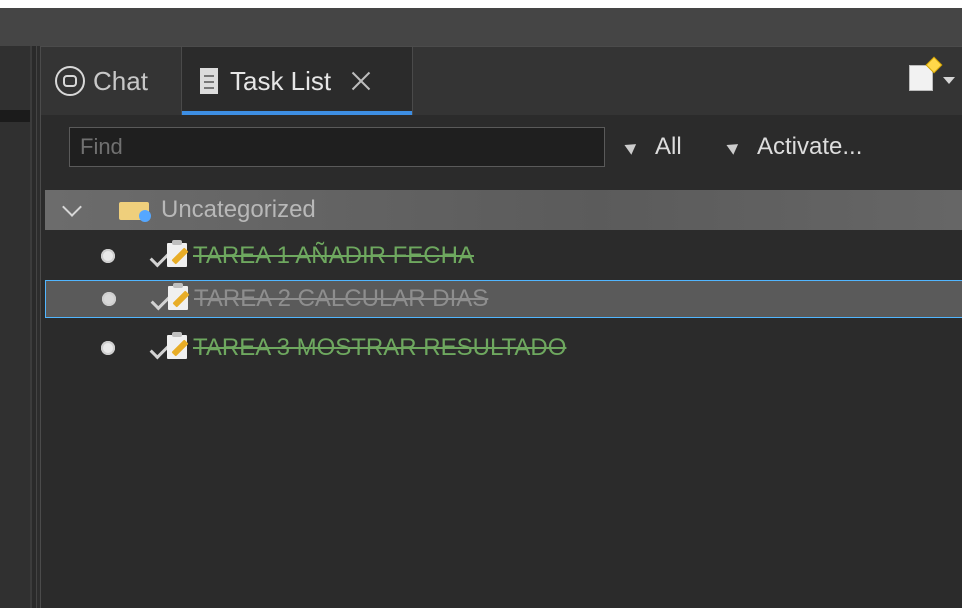  What do you see at coordinates (481, 27) in the screenshot?
I see `window-toolbar` at bounding box center [481, 27].